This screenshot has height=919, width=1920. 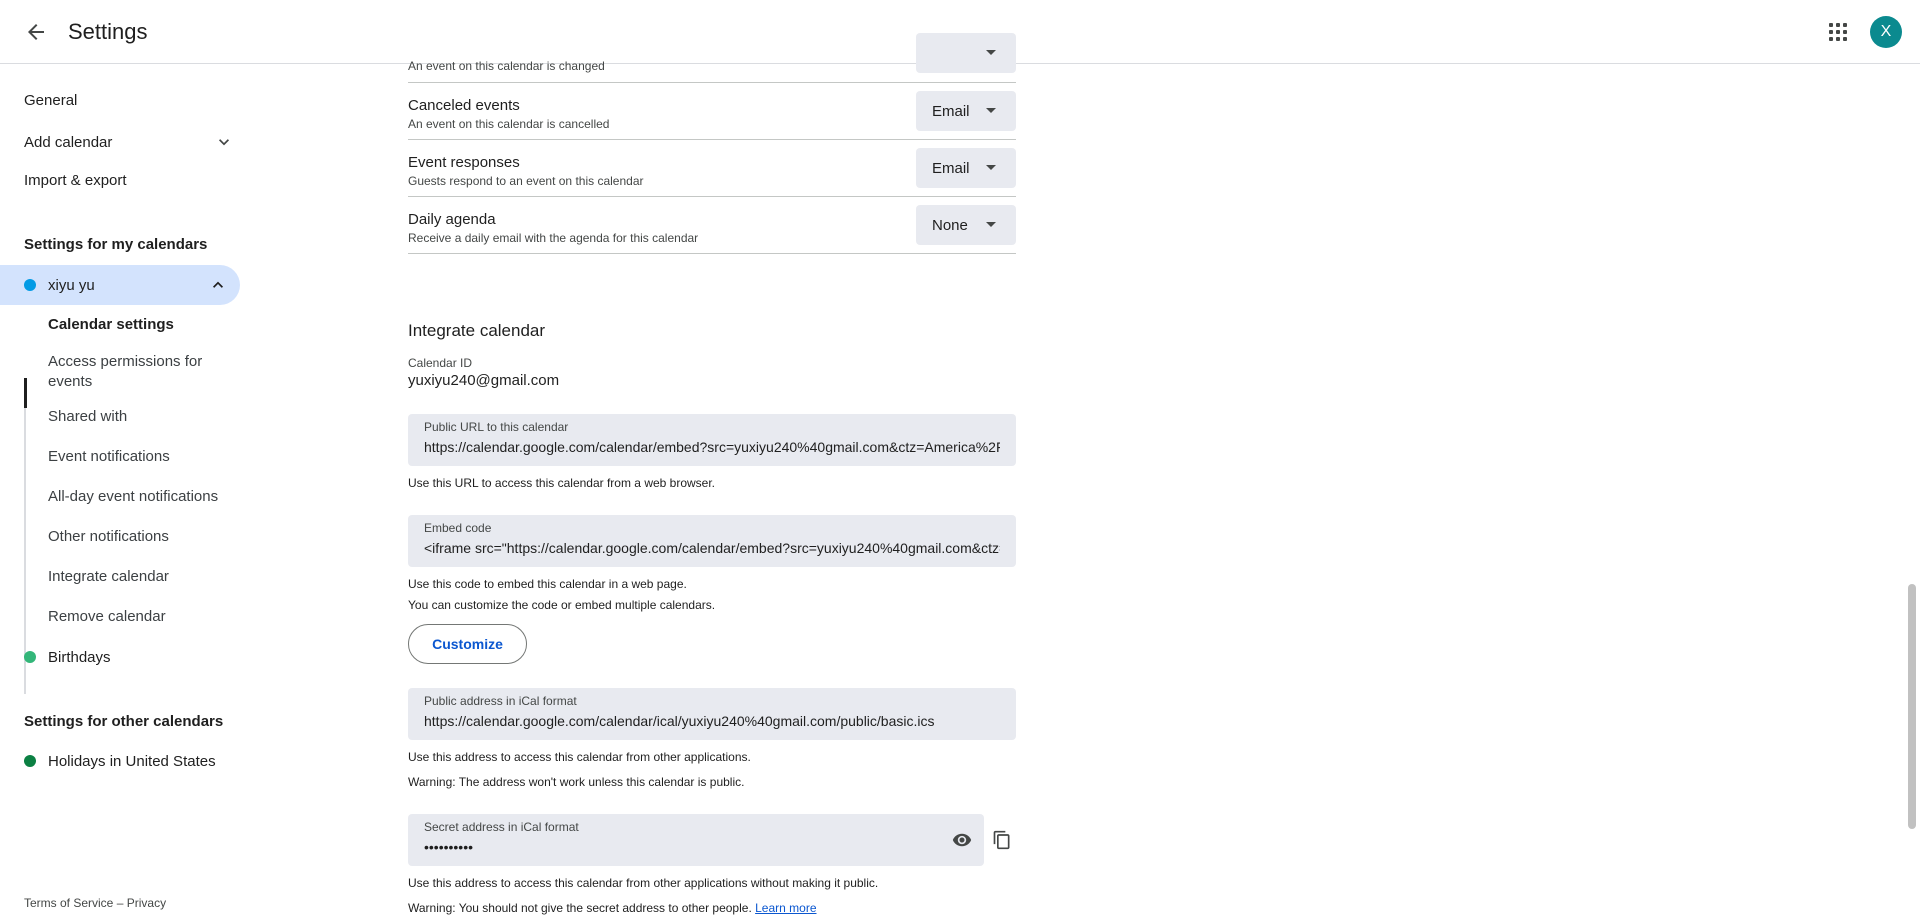 I want to click on customize-button: Customize, so click(x=467, y=644).